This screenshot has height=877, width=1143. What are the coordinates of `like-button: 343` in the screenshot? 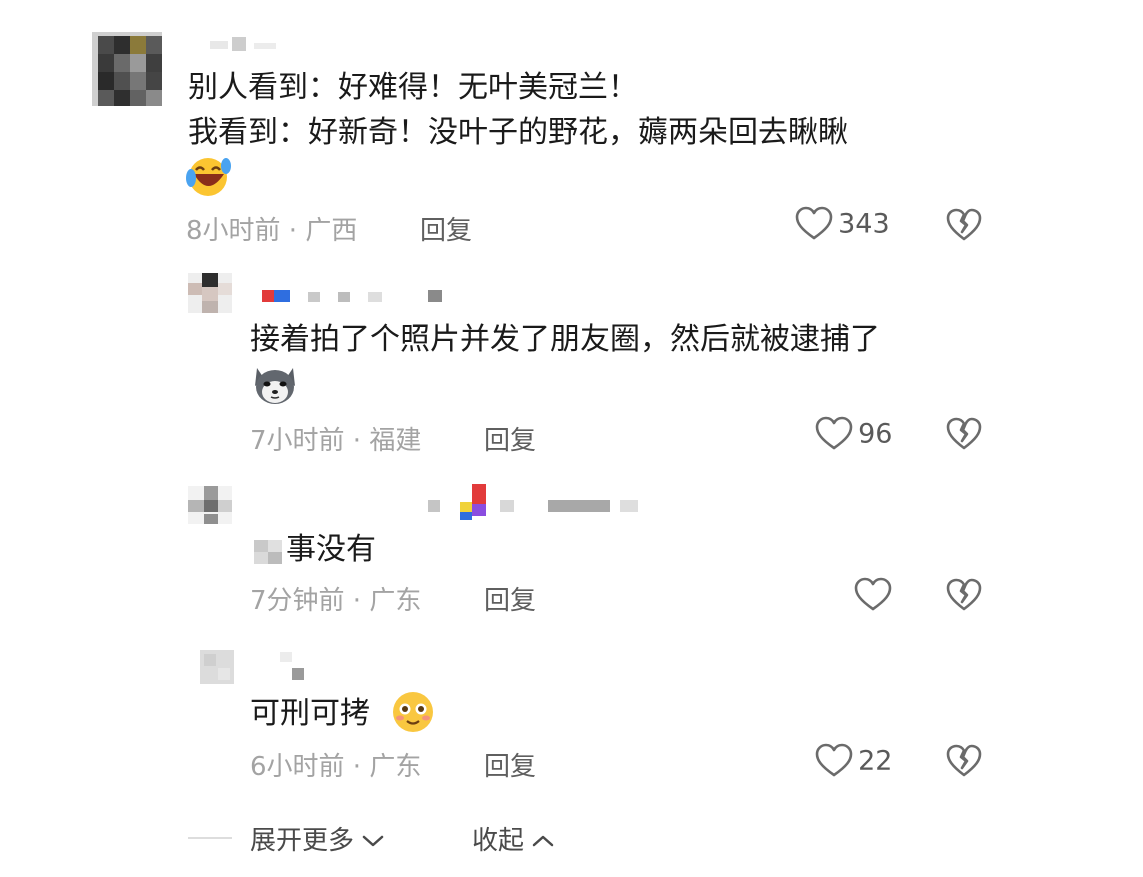 It's located at (842, 224).